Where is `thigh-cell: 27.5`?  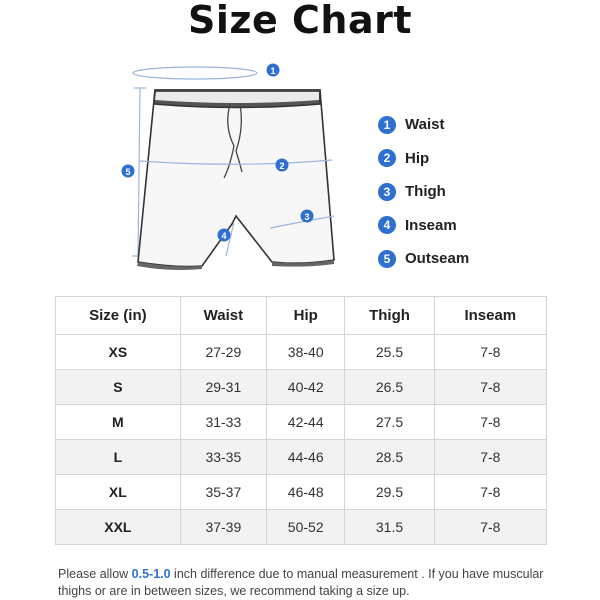 thigh-cell: 27.5 is located at coordinates (389, 422).